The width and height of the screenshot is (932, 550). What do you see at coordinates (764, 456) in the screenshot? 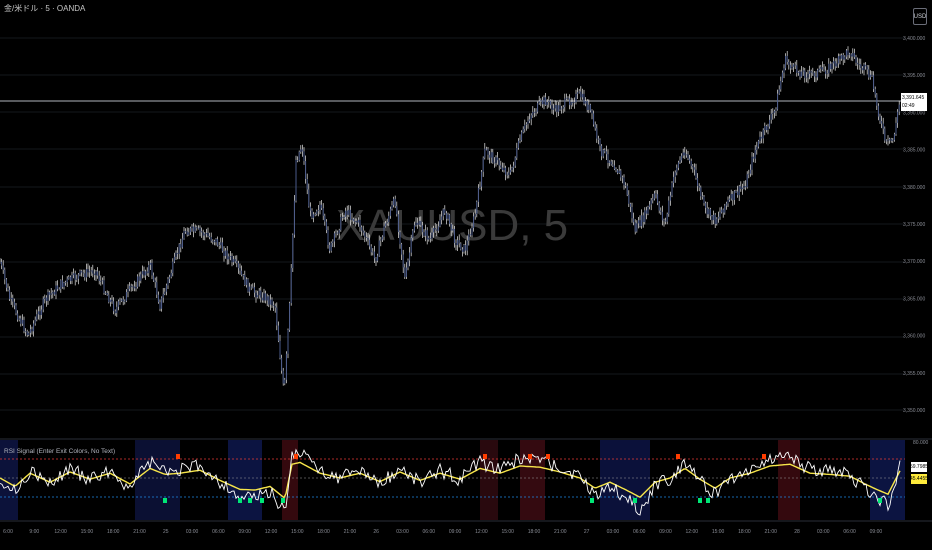
I see `sell-signal-marker` at bounding box center [764, 456].